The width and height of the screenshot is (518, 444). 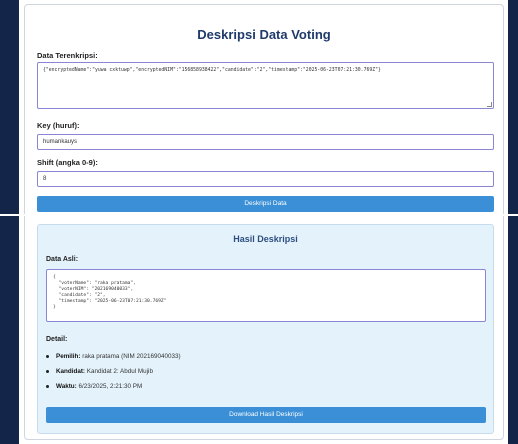 I want to click on key-label: Key (huruf):, so click(x=58, y=125).